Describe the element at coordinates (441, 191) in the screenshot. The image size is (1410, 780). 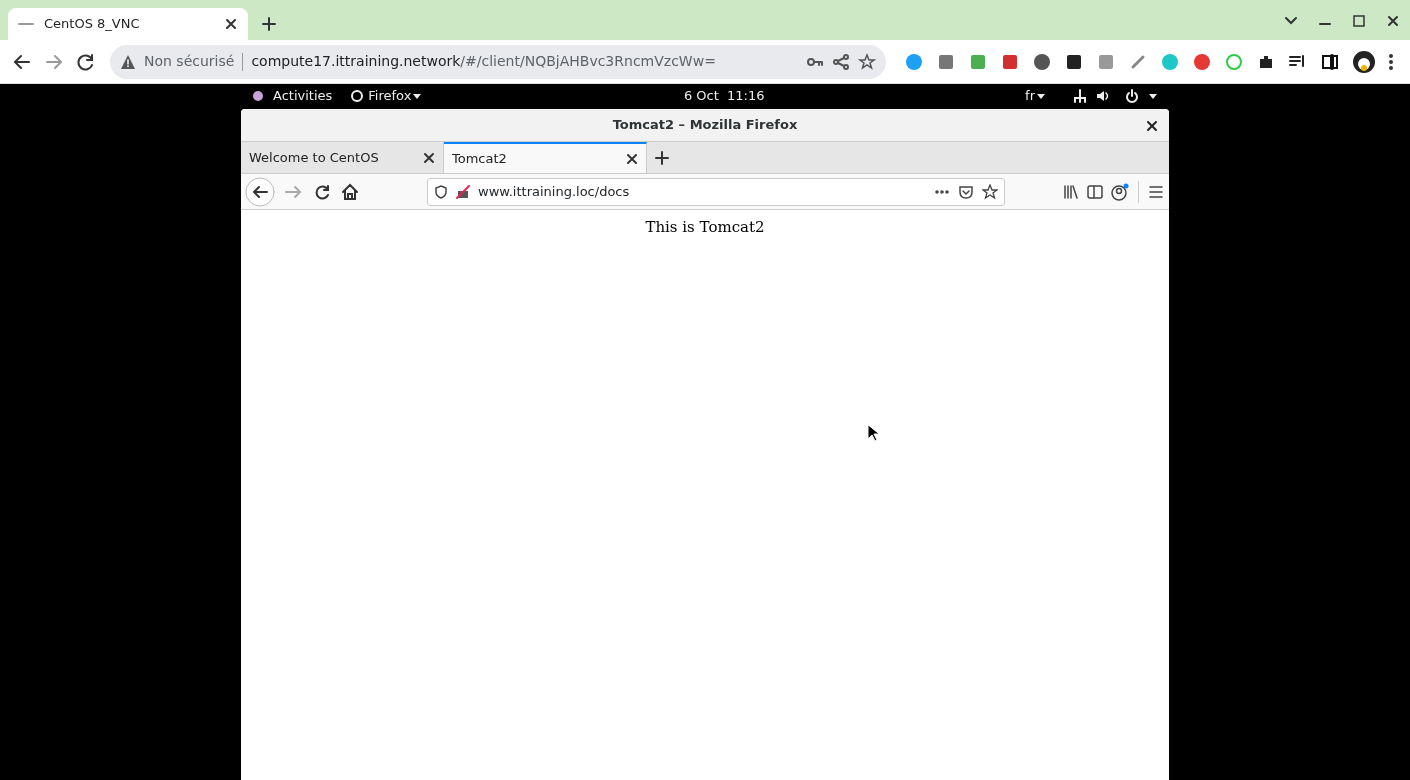
I see `shield-icon` at that location.